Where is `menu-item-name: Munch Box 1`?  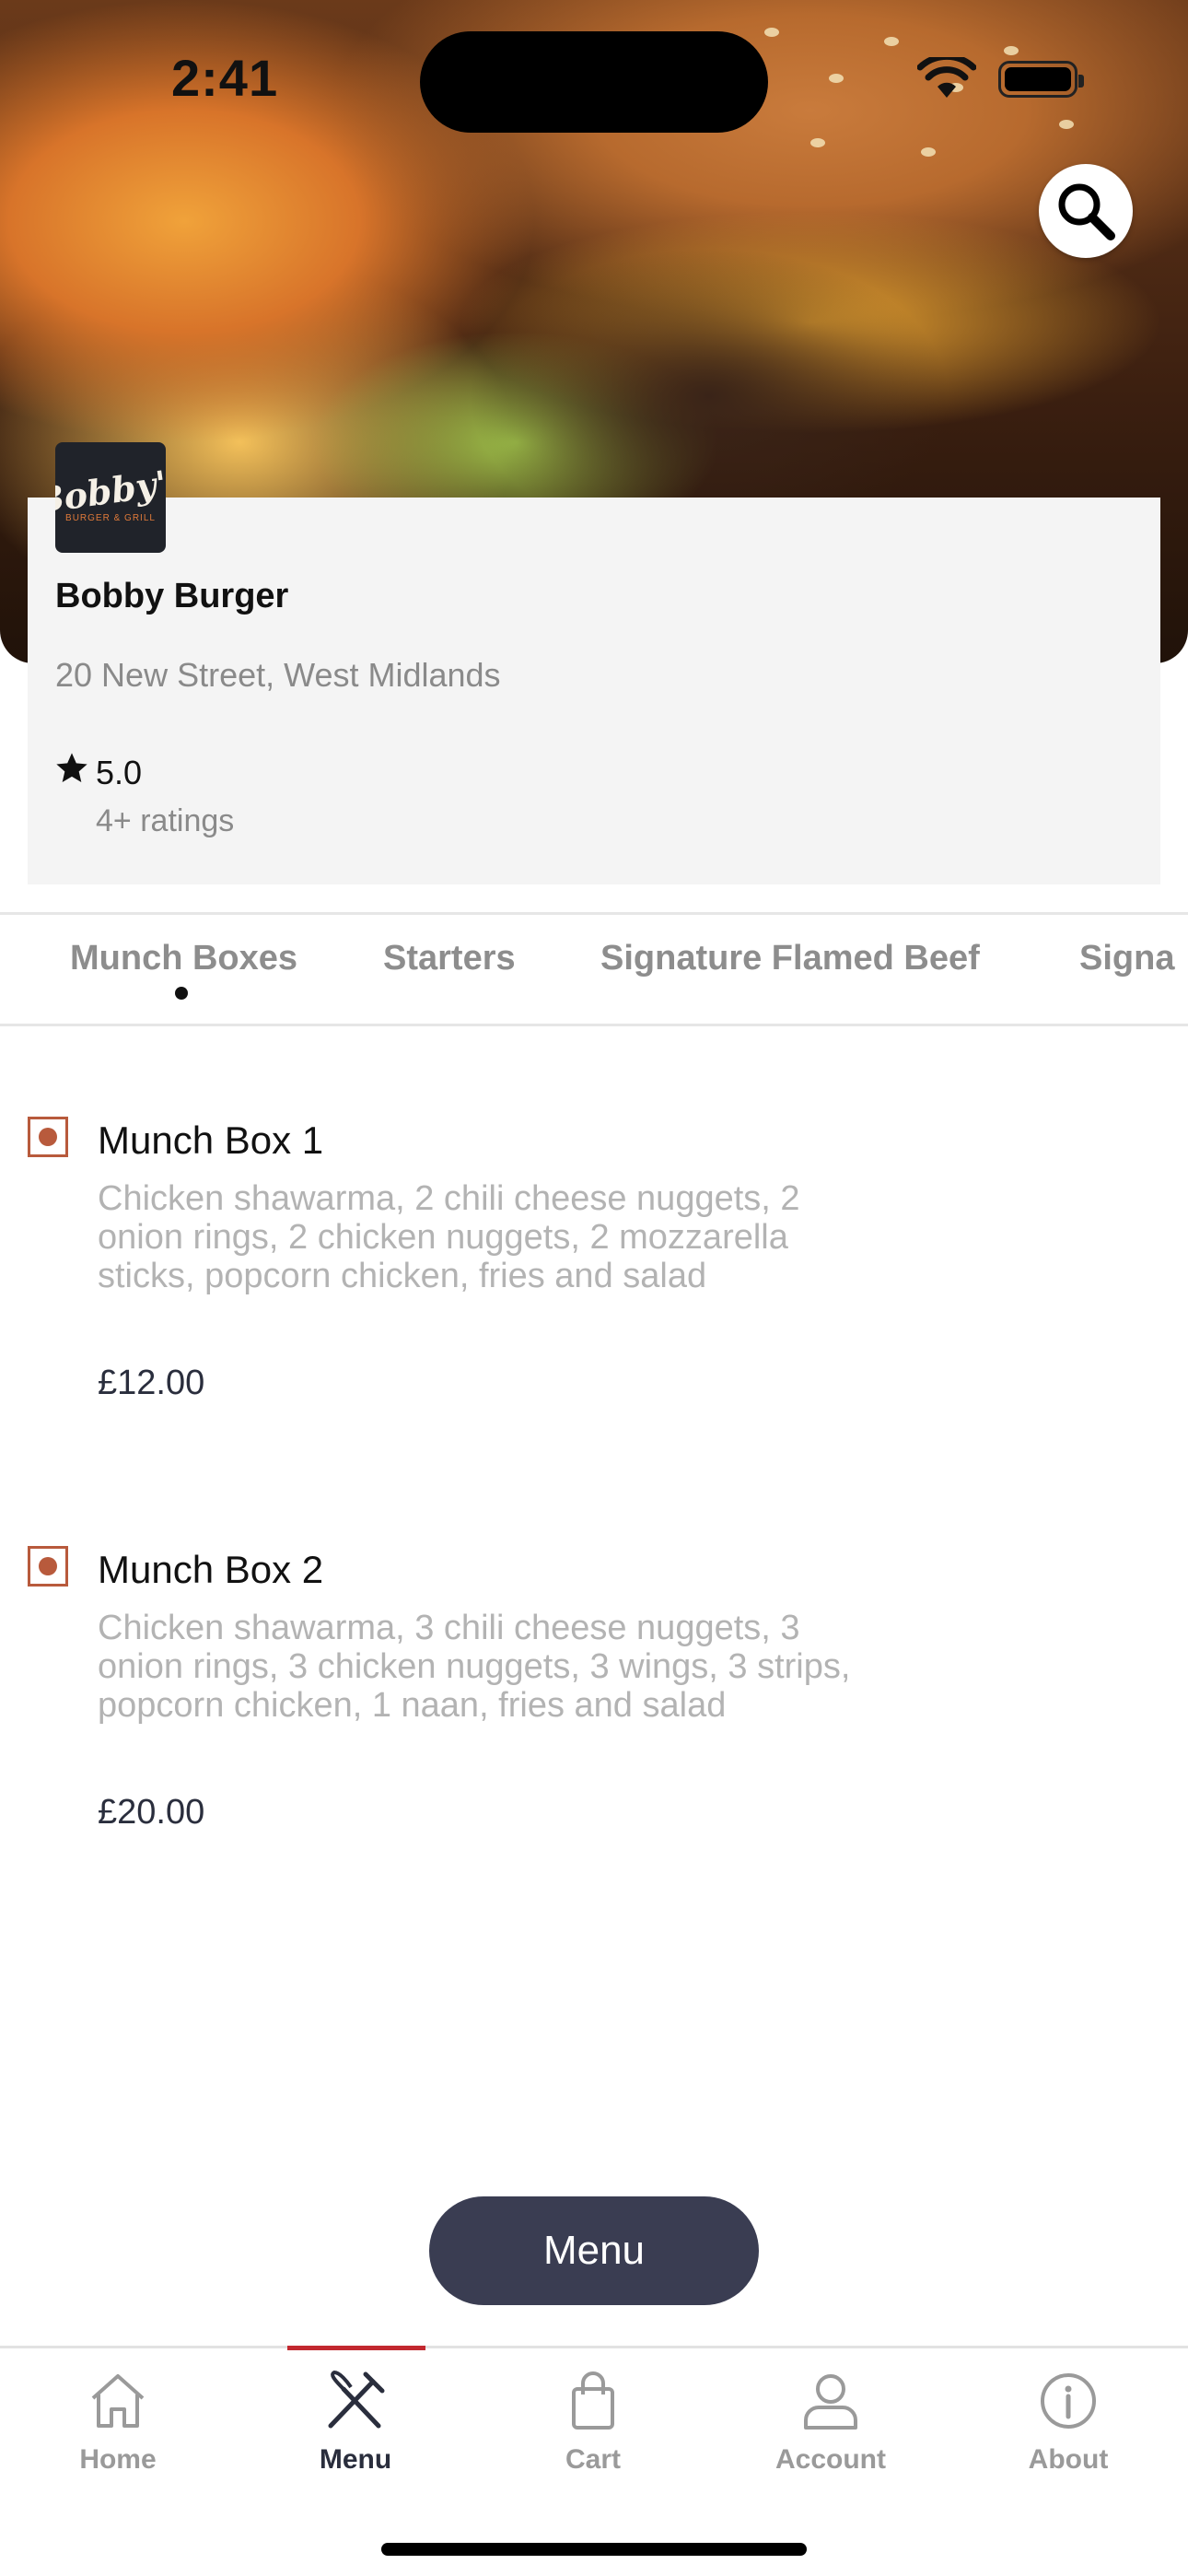 menu-item-name: Munch Box 1 is located at coordinates (211, 1140).